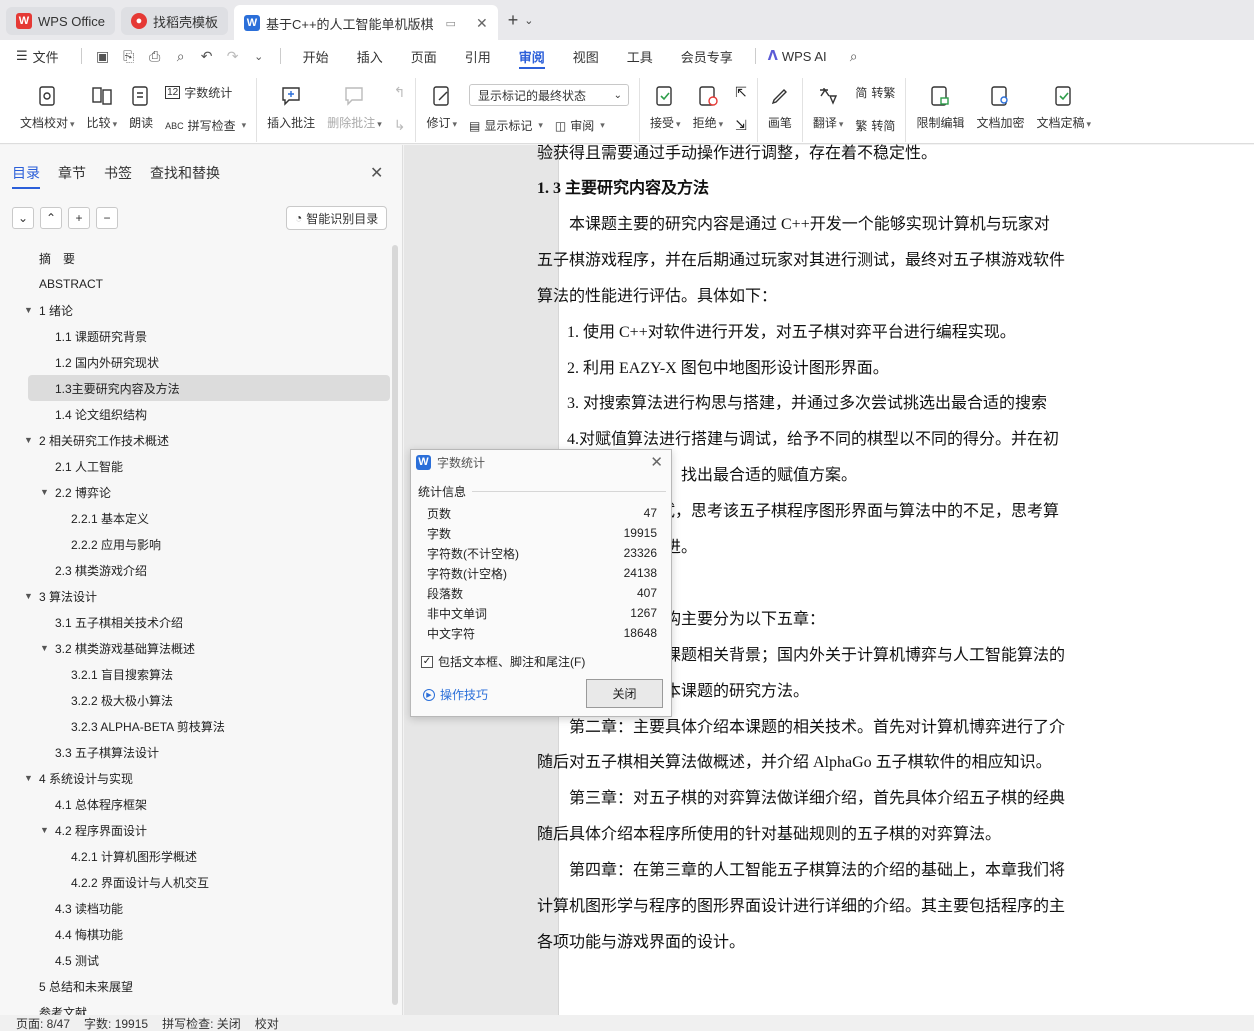  What do you see at coordinates (26, 176) in the screenshot?
I see `tab-toc: 目录` at bounding box center [26, 176].